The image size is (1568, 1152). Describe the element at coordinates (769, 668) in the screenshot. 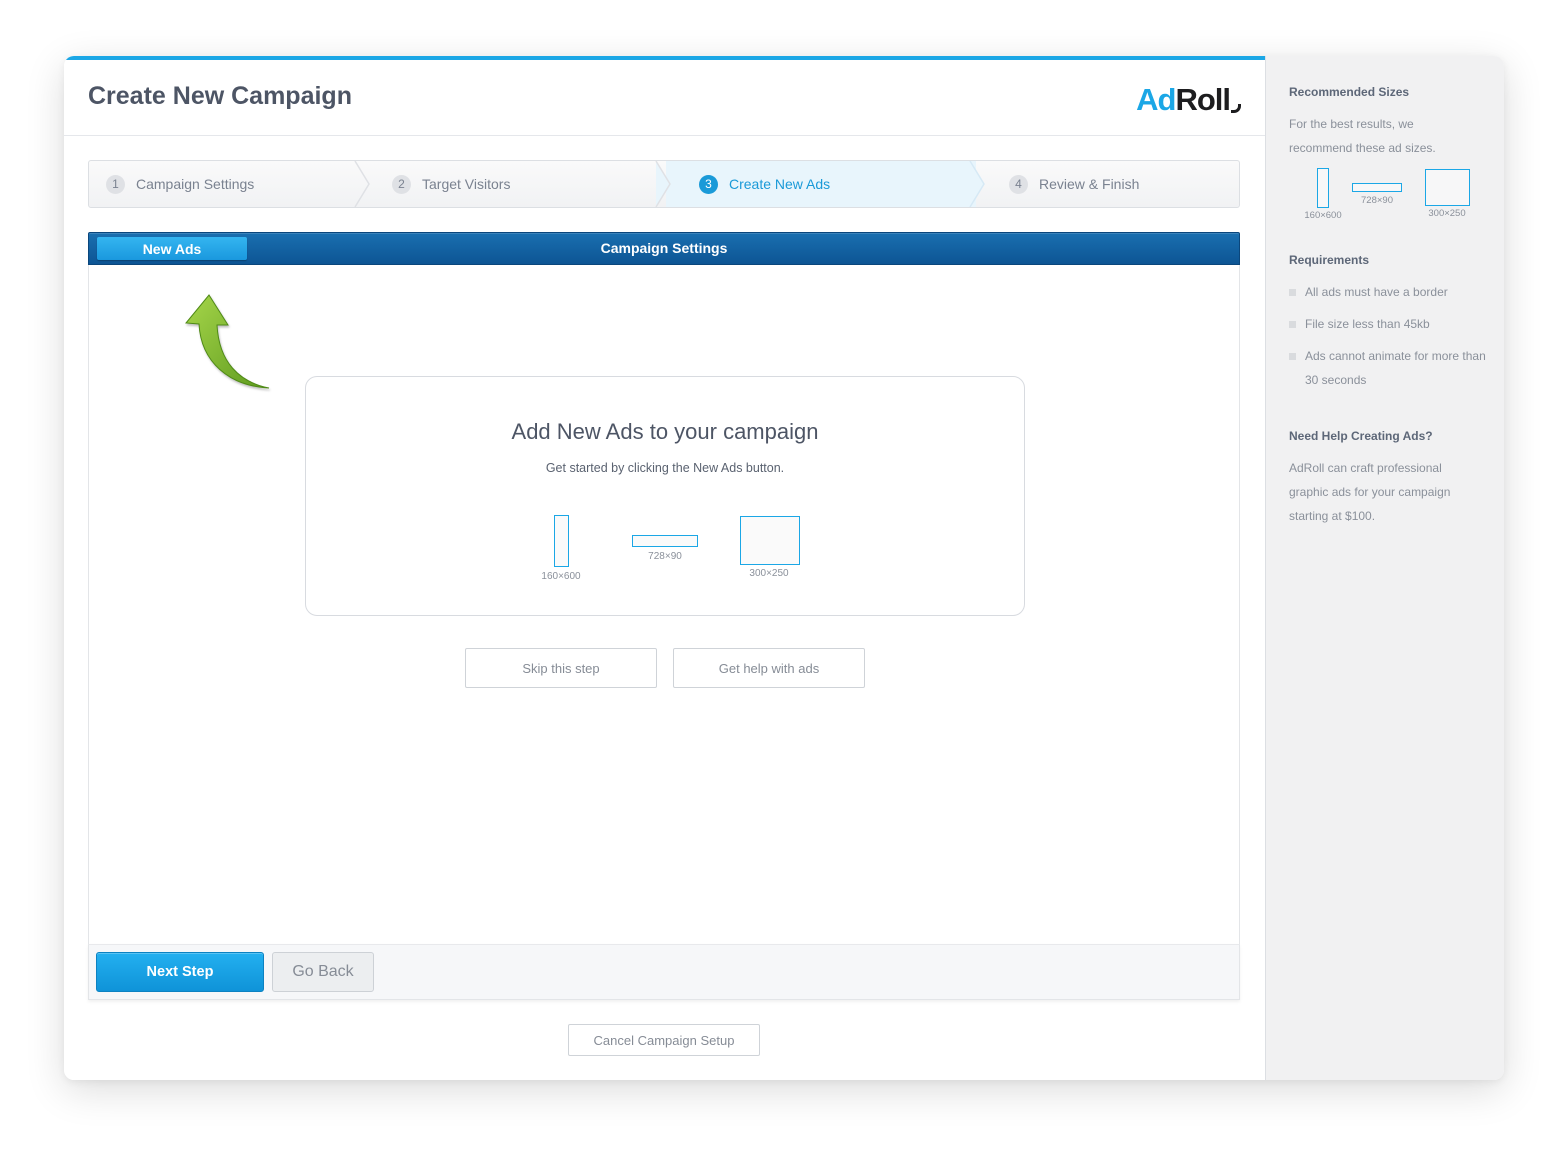

I see `get-help-button: Get help with ads` at that location.